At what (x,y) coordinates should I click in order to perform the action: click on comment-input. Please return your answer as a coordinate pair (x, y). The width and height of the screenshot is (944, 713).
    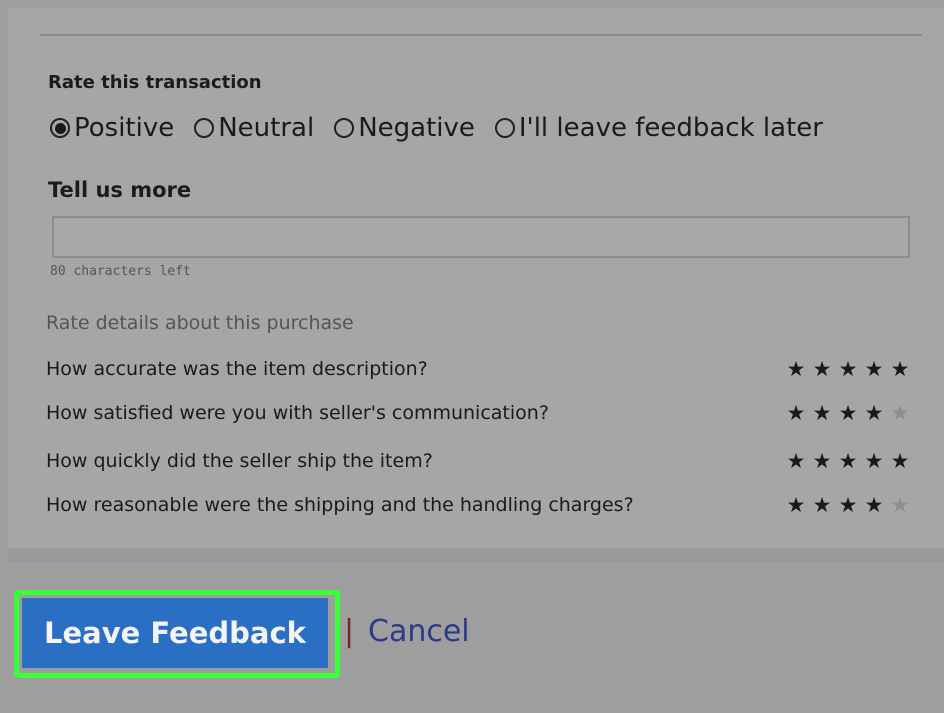
    Looking at the image, I should click on (481, 237).